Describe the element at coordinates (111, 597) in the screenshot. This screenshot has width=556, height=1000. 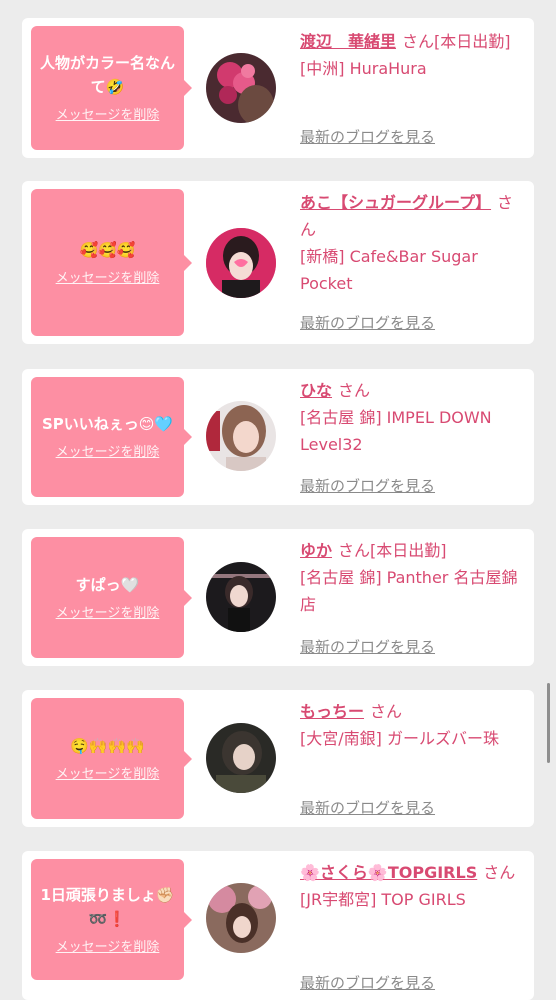
I see `message-bubble: すぱっ🤍 メッセージを削除` at that location.